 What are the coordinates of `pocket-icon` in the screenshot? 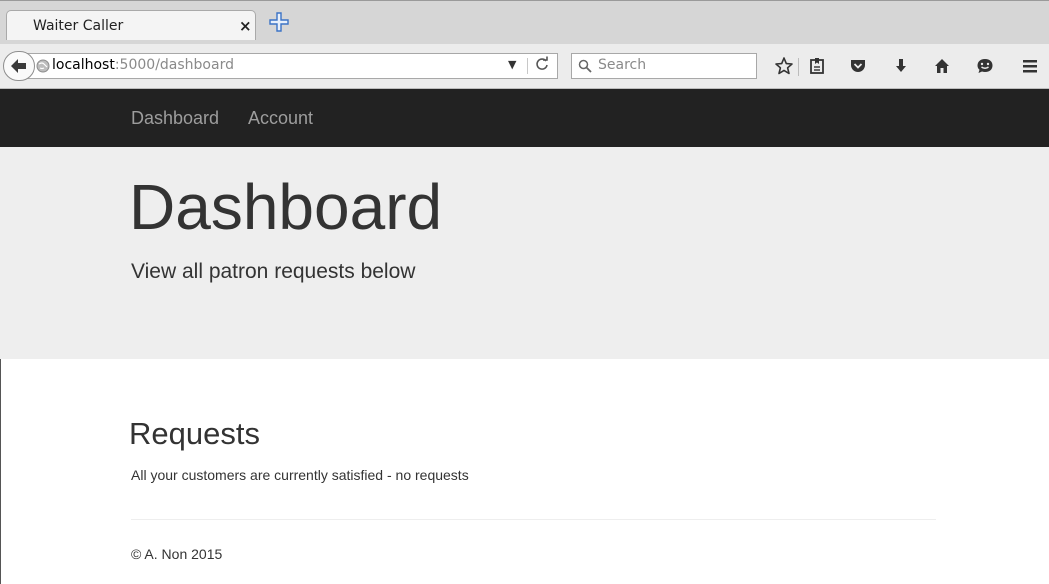 It's located at (858, 66).